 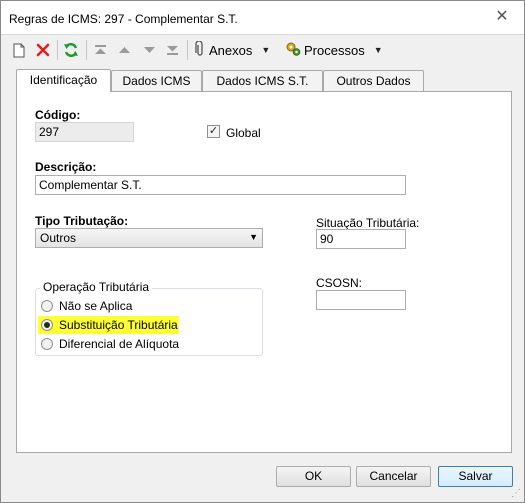 What do you see at coordinates (100, 50) in the screenshot?
I see `move-first-icon` at bounding box center [100, 50].